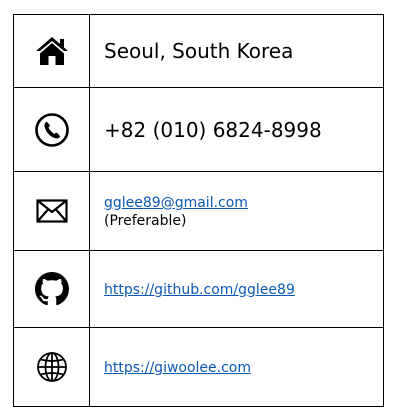 This screenshot has width=397, height=419. I want to click on globe-icon, so click(51, 367).